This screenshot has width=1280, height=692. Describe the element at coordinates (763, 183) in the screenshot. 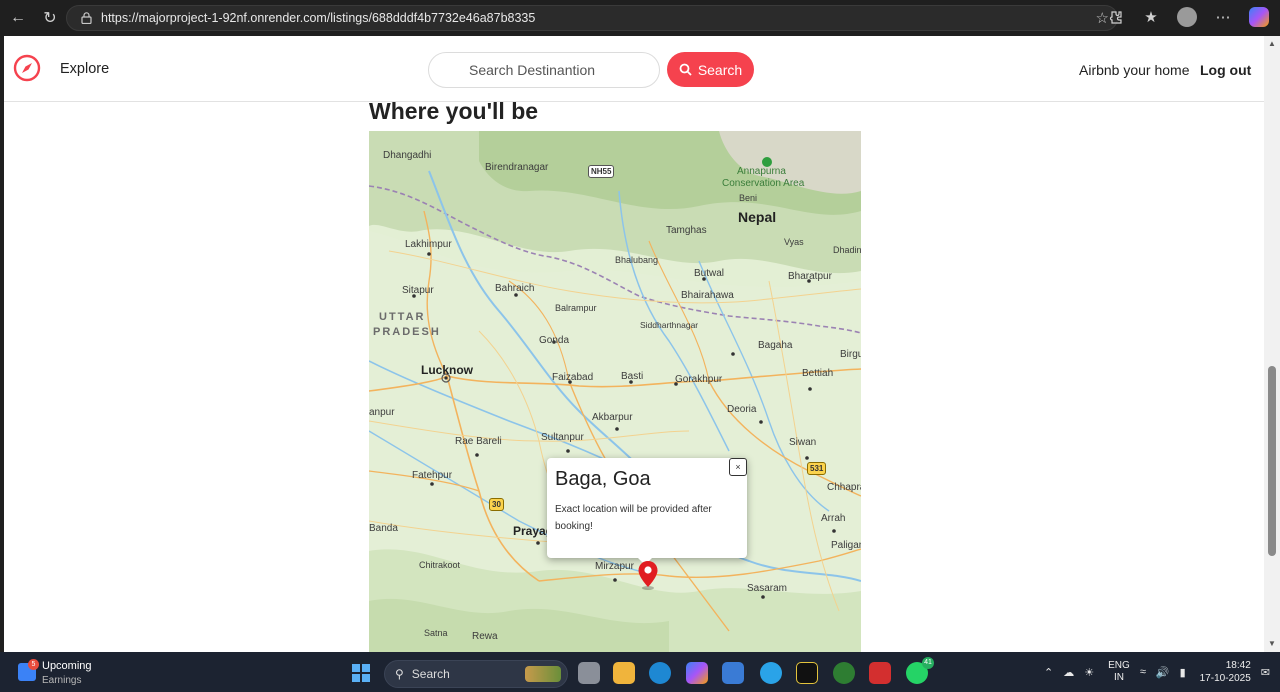

I see `map-label-conservation-area: Conservation Area` at that location.